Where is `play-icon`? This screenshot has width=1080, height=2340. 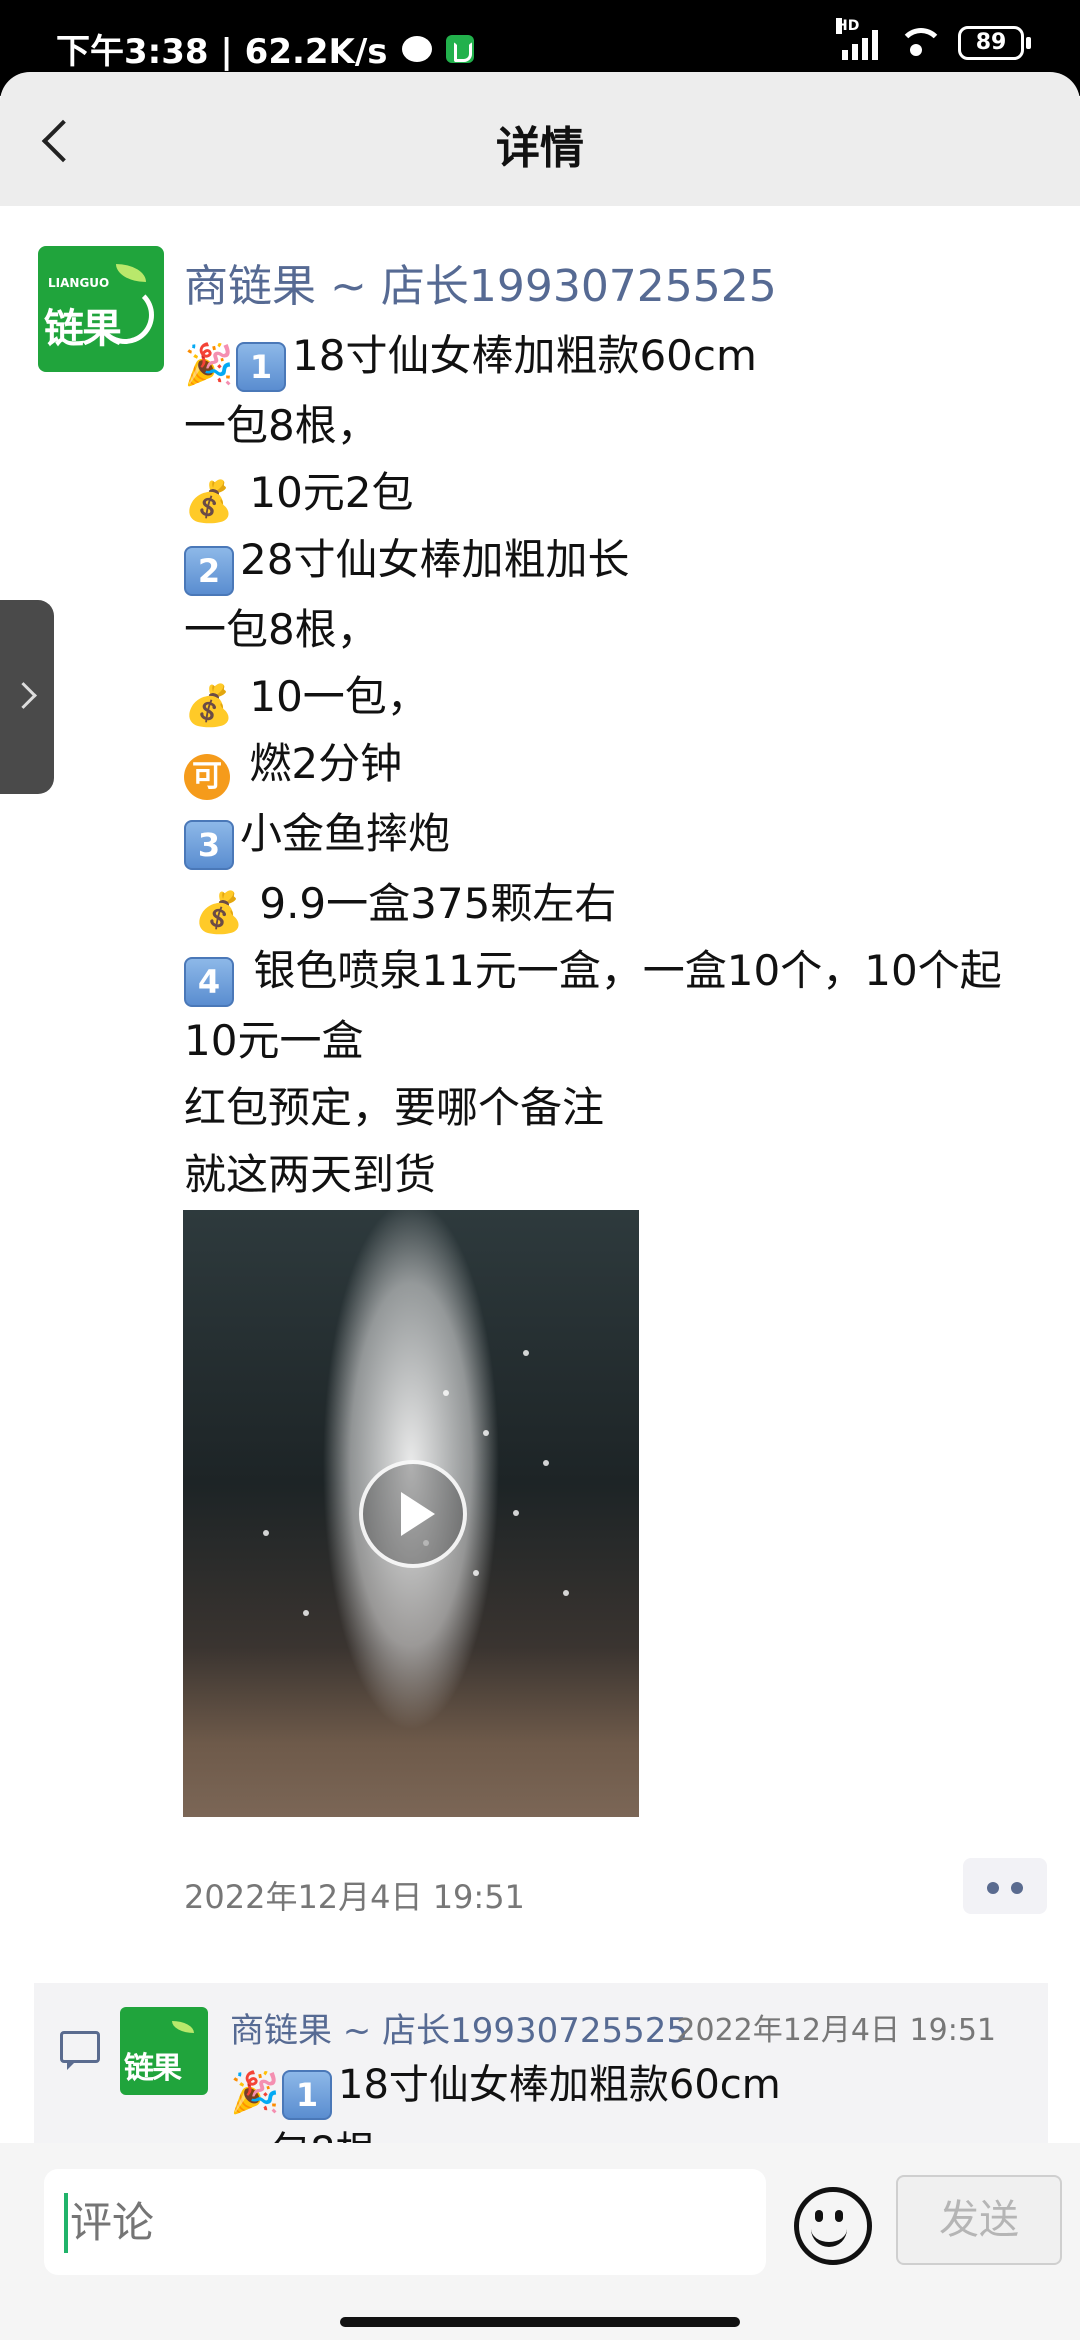
play-icon is located at coordinates (413, 1514).